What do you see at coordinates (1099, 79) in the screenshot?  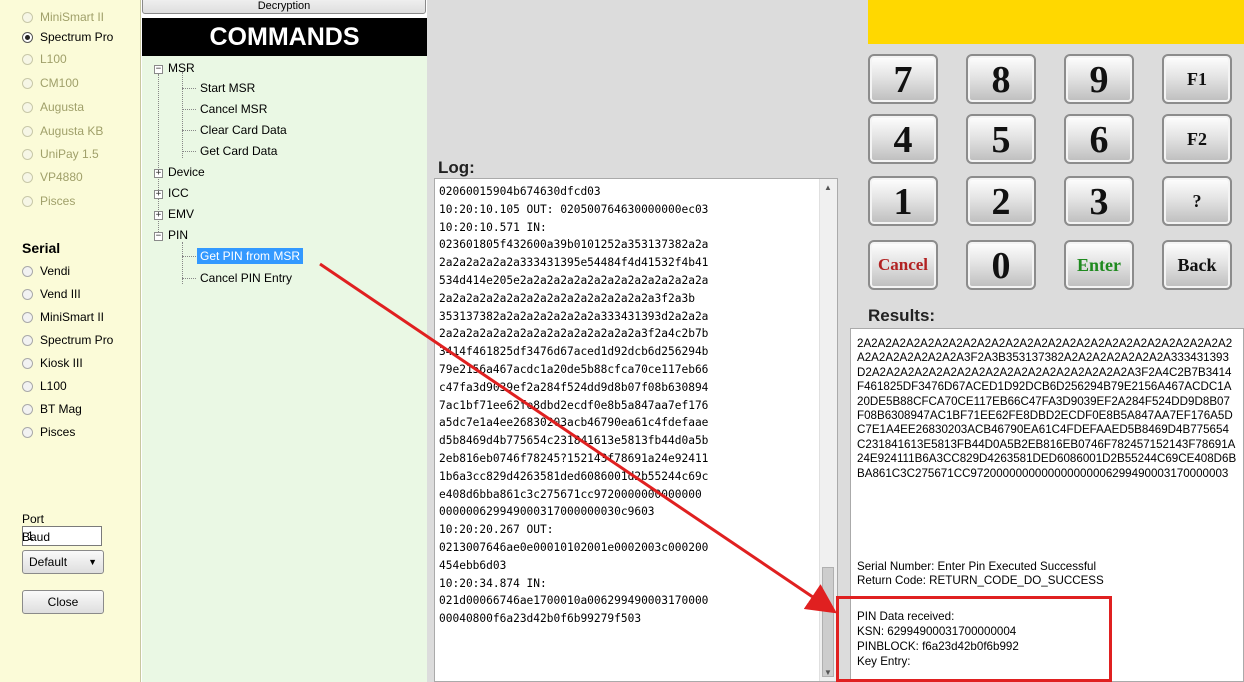 I see `key-9: 9` at bounding box center [1099, 79].